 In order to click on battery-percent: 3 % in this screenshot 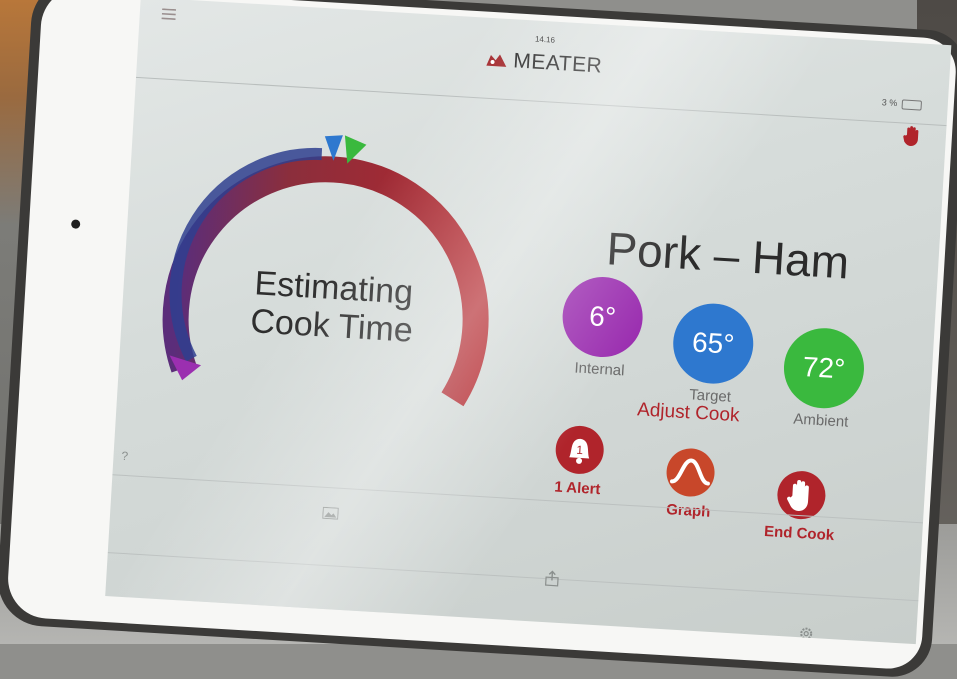, I will do `click(889, 103)`.